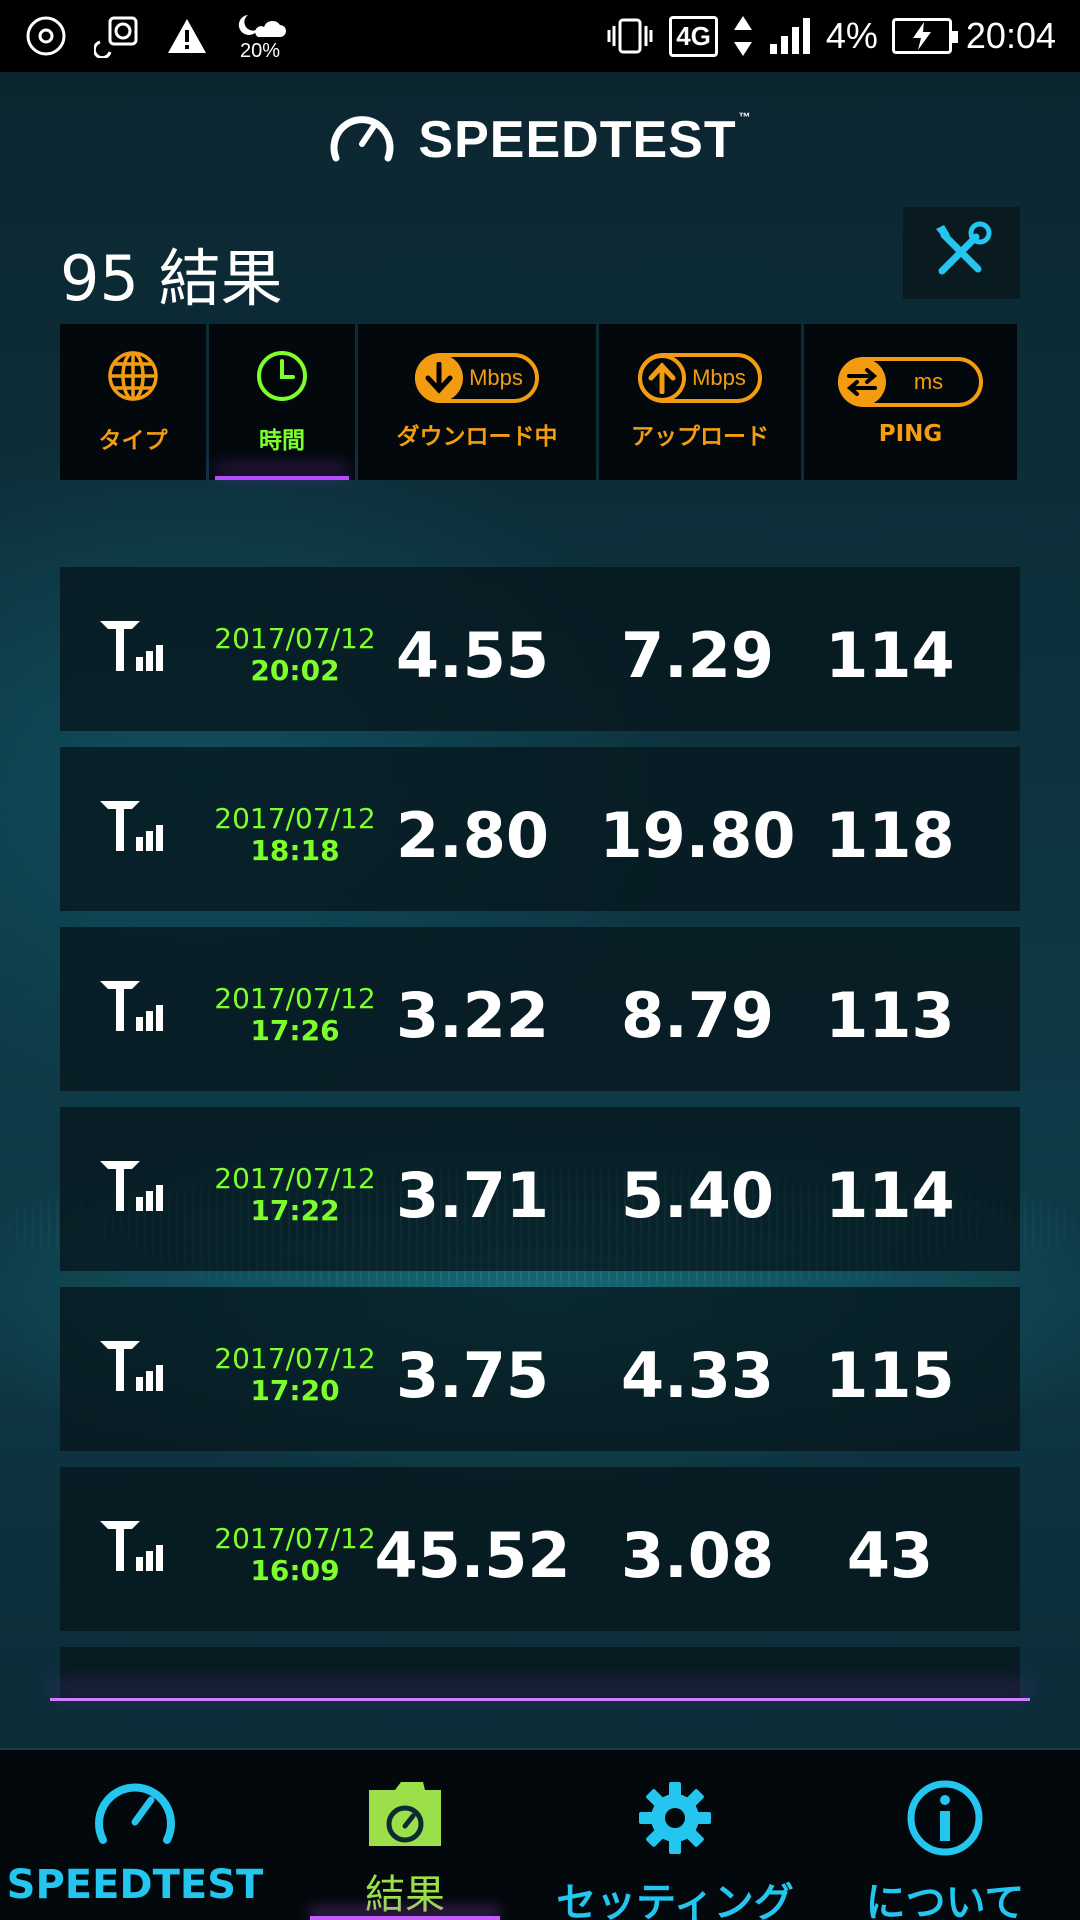  I want to click on weather-indicator: 20%, so click(260, 36).